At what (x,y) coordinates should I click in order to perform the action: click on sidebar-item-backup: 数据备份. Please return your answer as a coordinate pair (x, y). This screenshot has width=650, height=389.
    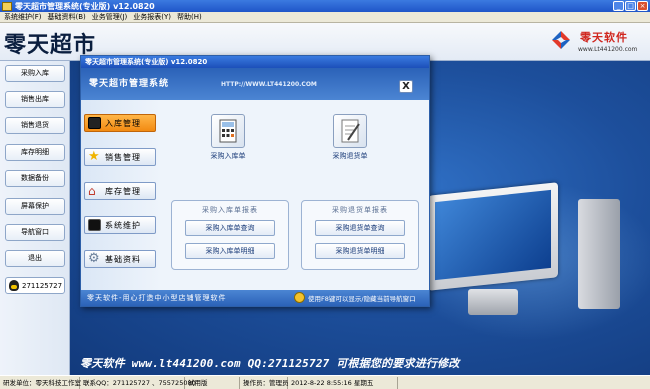
    Looking at the image, I should click on (35, 178).